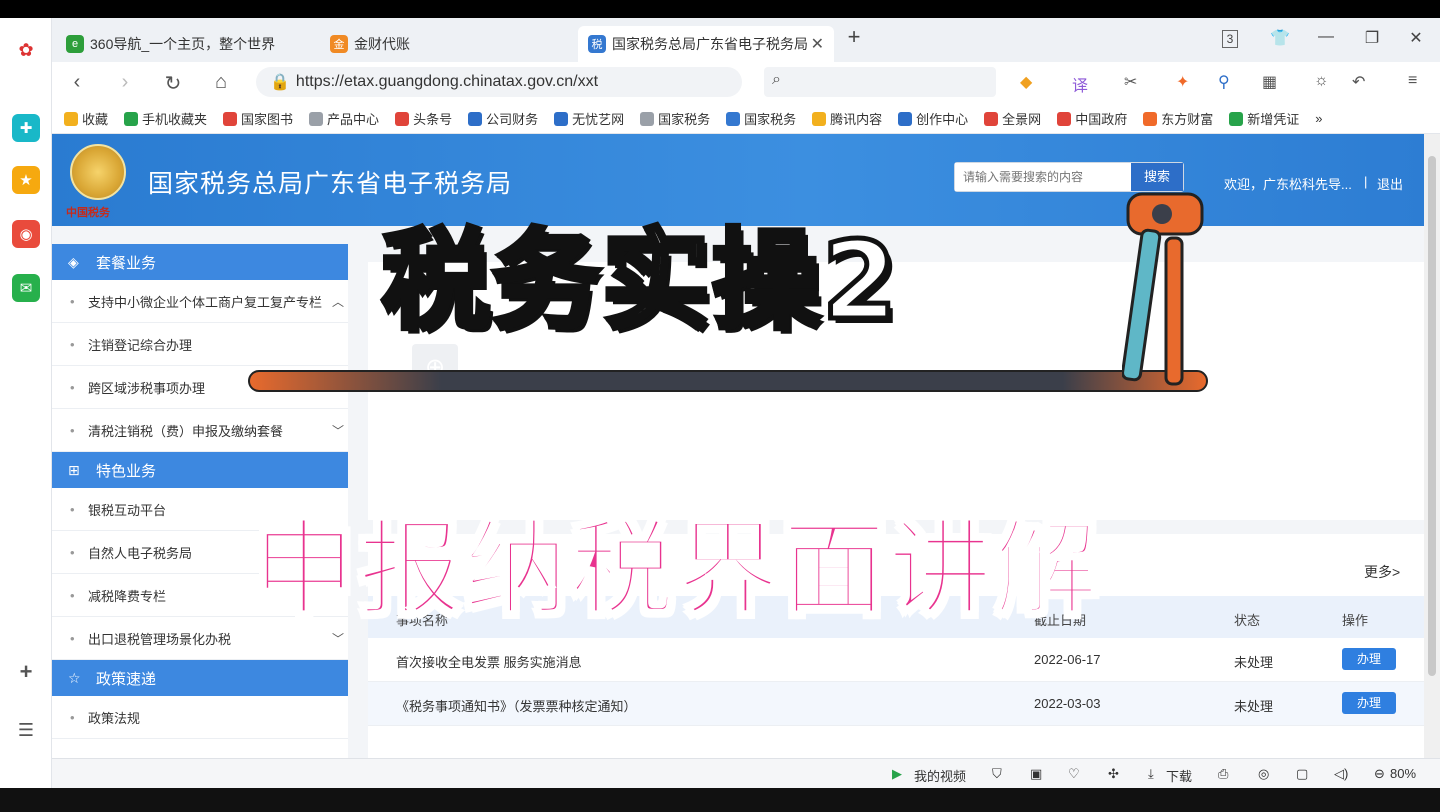  Describe the element at coordinates (503, 118) in the screenshot. I see `bookmark-item: 公司财务` at that location.